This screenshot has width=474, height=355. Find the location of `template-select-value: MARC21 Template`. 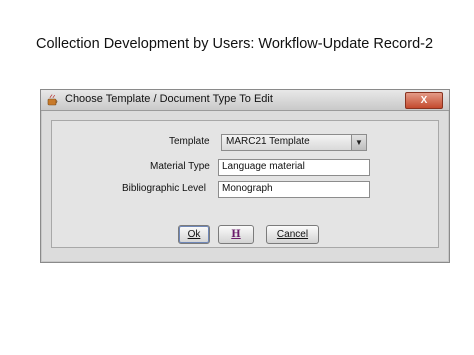

template-select-value: MARC21 Template is located at coordinates (268, 141).